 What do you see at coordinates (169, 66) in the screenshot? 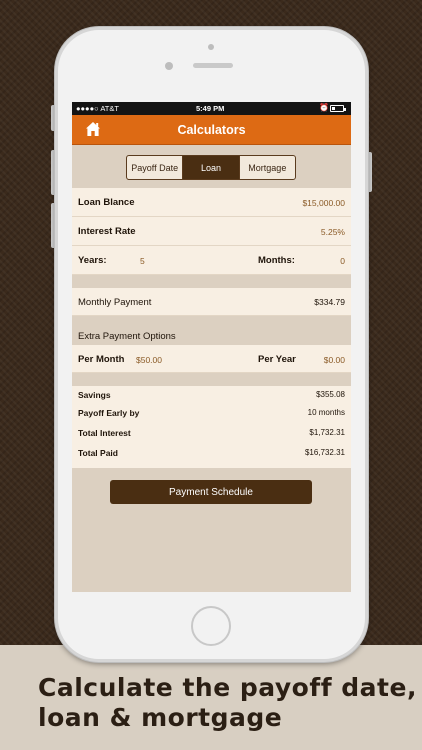
I see `front-camera` at bounding box center [169, 66].